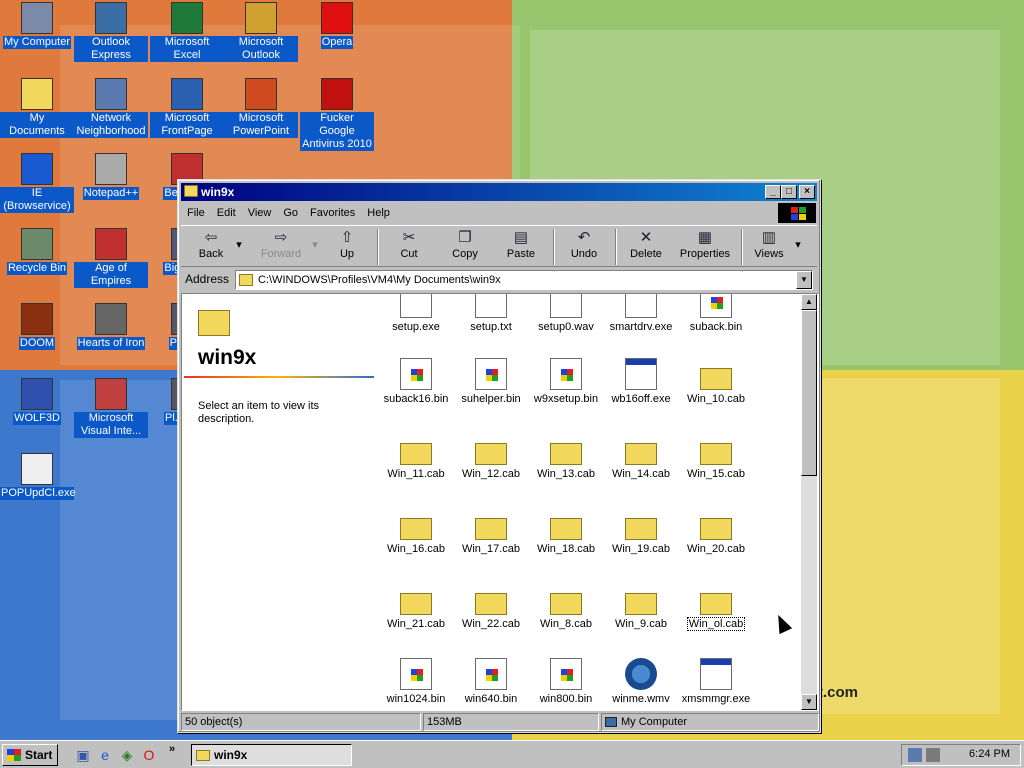 This screenshot has width=1024, height=768. What do you see at coordinates (37, 25) in the screenshot?
I see `desktop-icon-my-computer: My Computer` at bounding box center [37, 25].